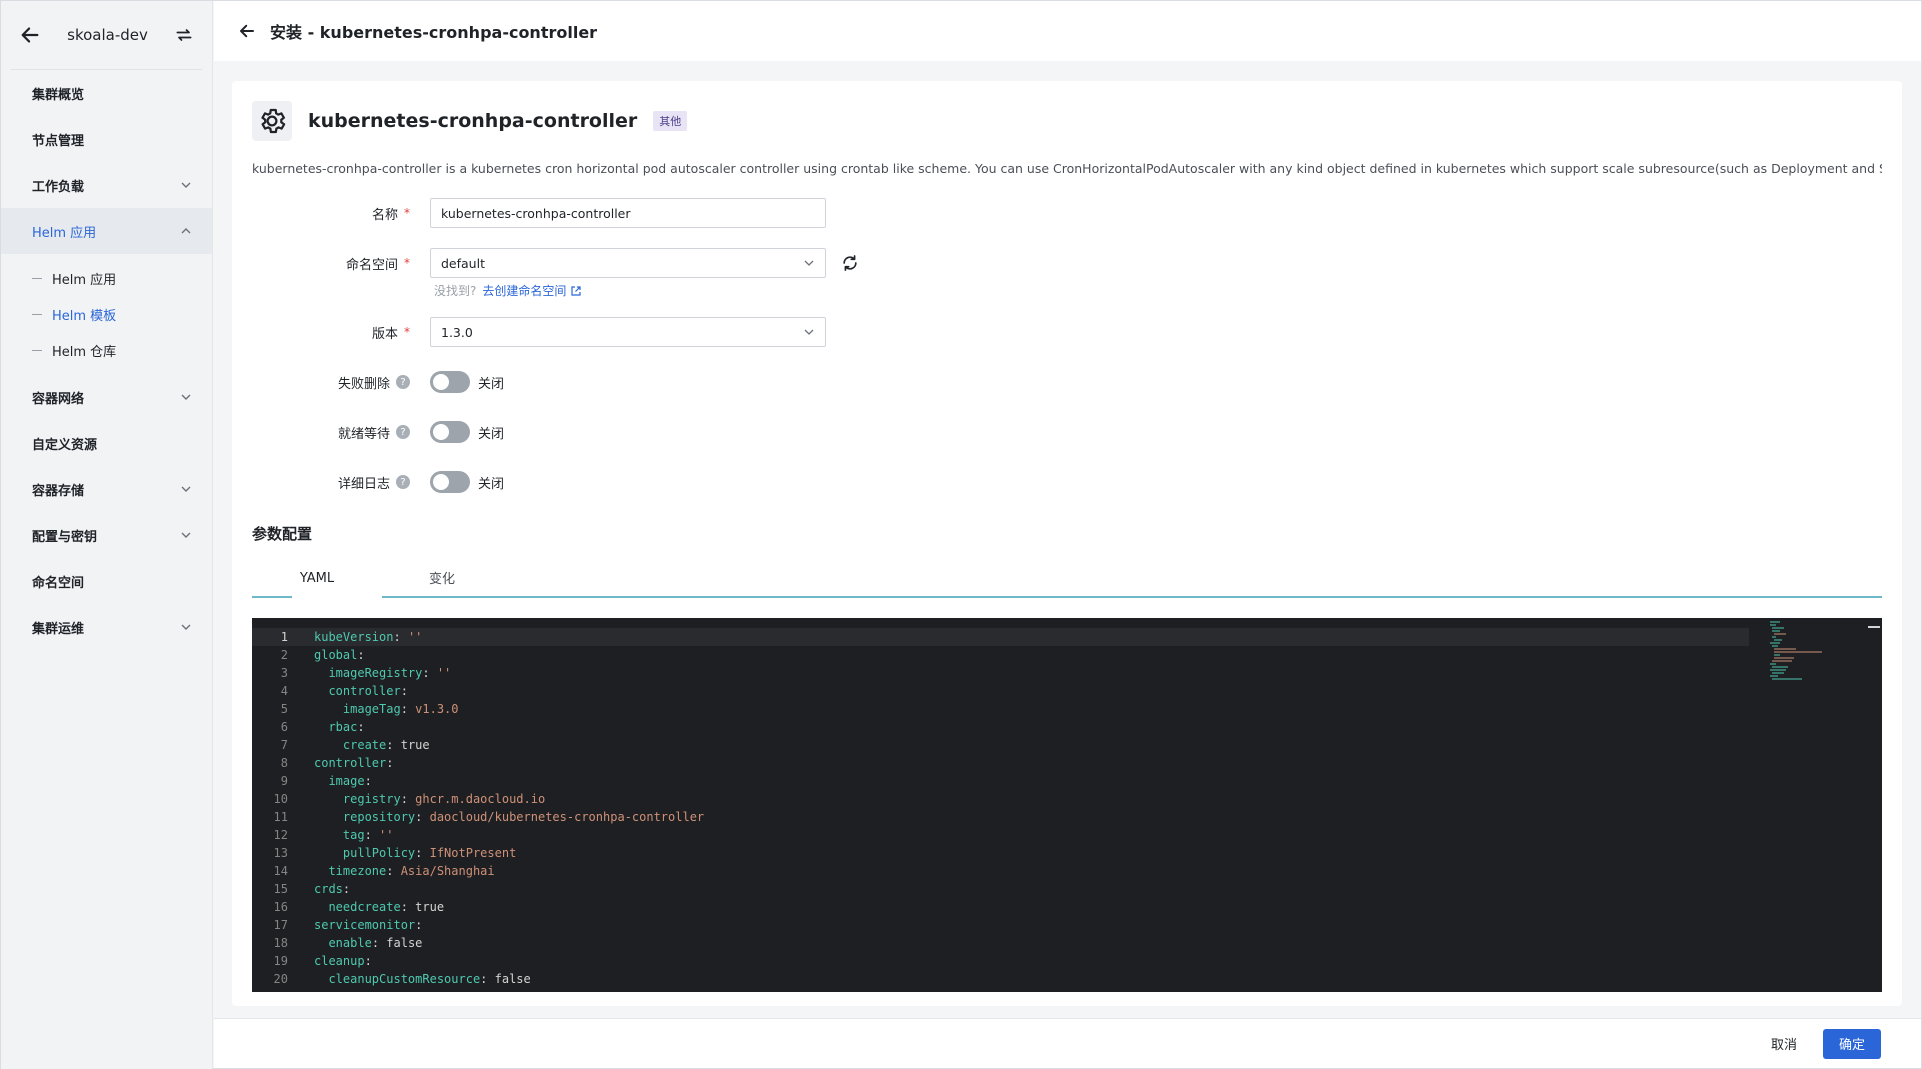 The width and height of the screenshot is (1922, 1069). What do you see at coordinates (1000, 871) in the screenshot?
I see `code-line: 14 timezone: Asia/Shanghai` at bounding box center [1000, 871].